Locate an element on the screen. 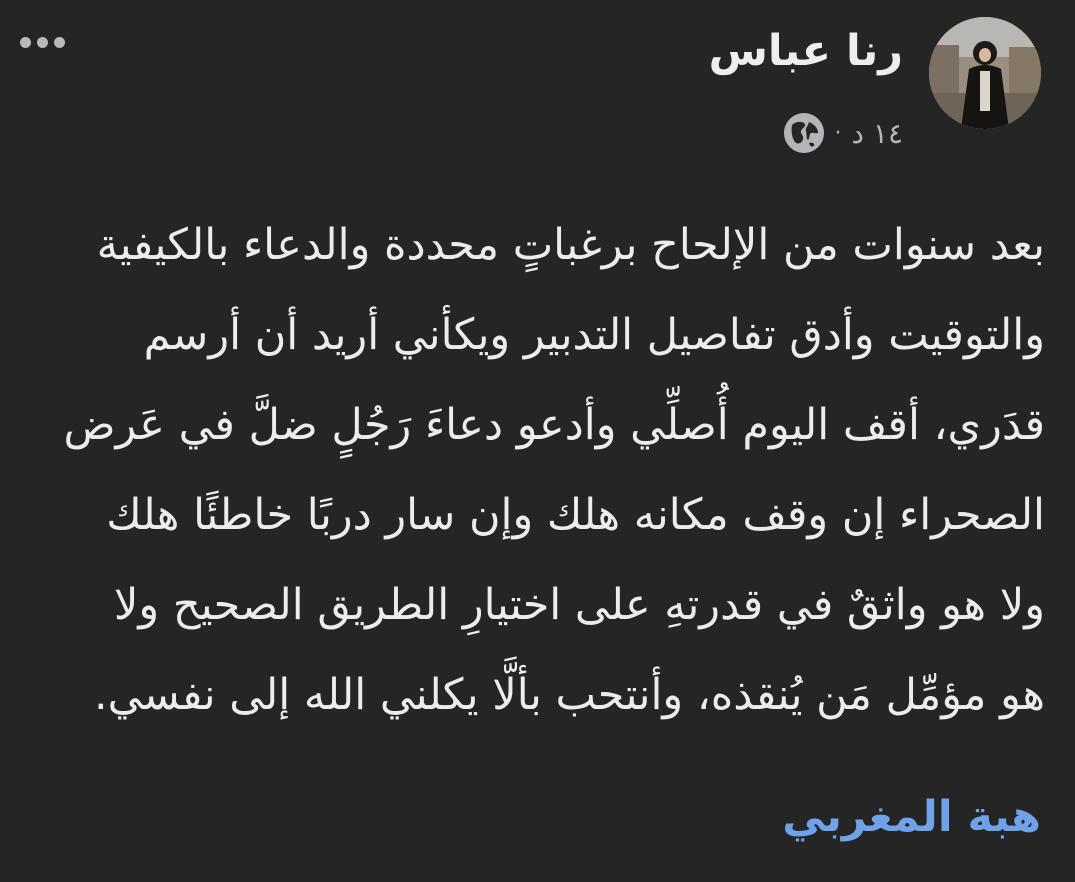 This screenshot has height=882, width=1075. avatar is located at coordinates (985, 73).